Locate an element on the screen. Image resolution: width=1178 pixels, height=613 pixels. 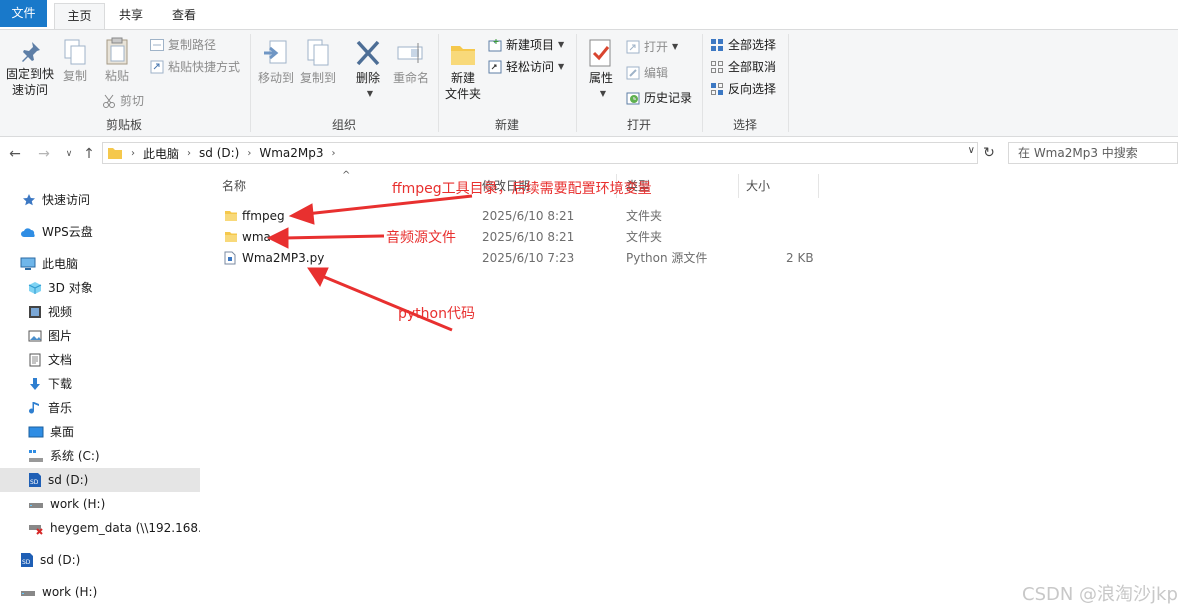
organize-group-label: 组织 is located at coordinates (343, 125).